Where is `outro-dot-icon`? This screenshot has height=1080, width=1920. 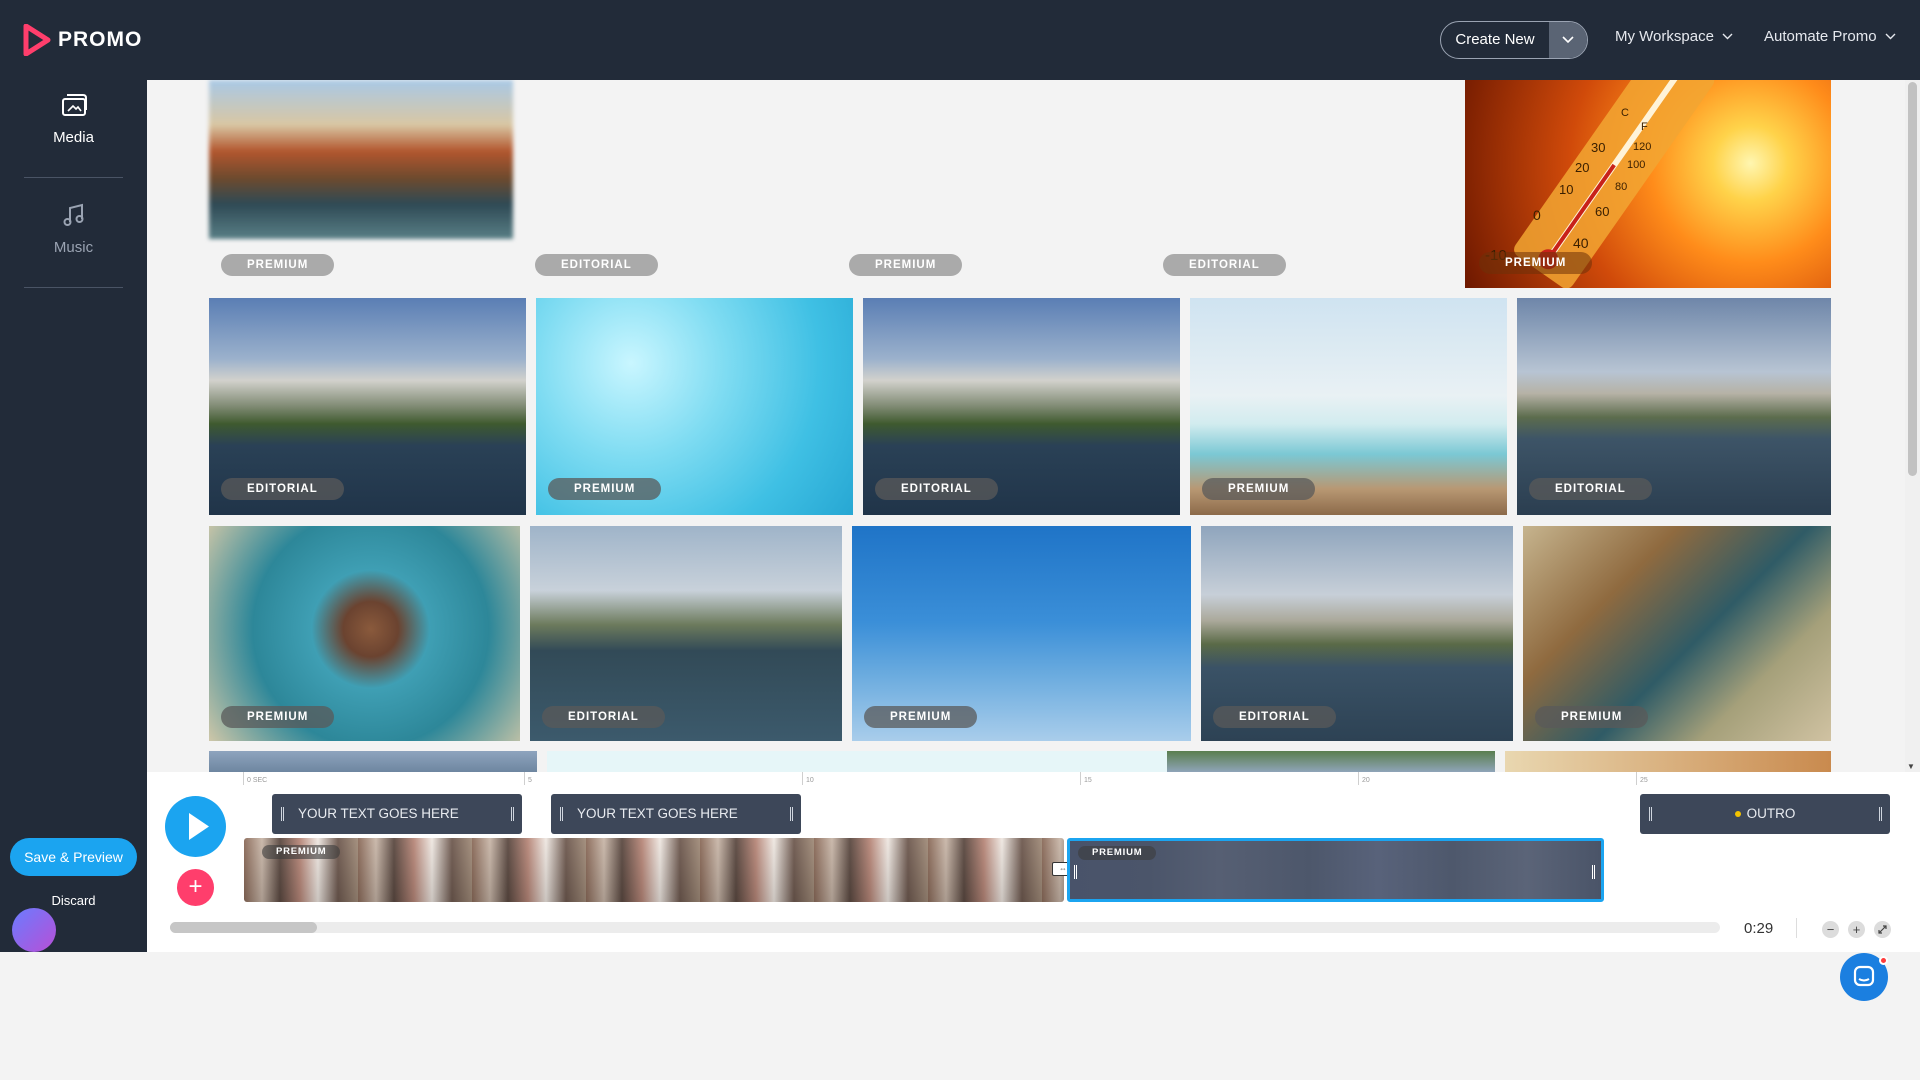
outro-dot-icon is located at coordinates (1737, 814).